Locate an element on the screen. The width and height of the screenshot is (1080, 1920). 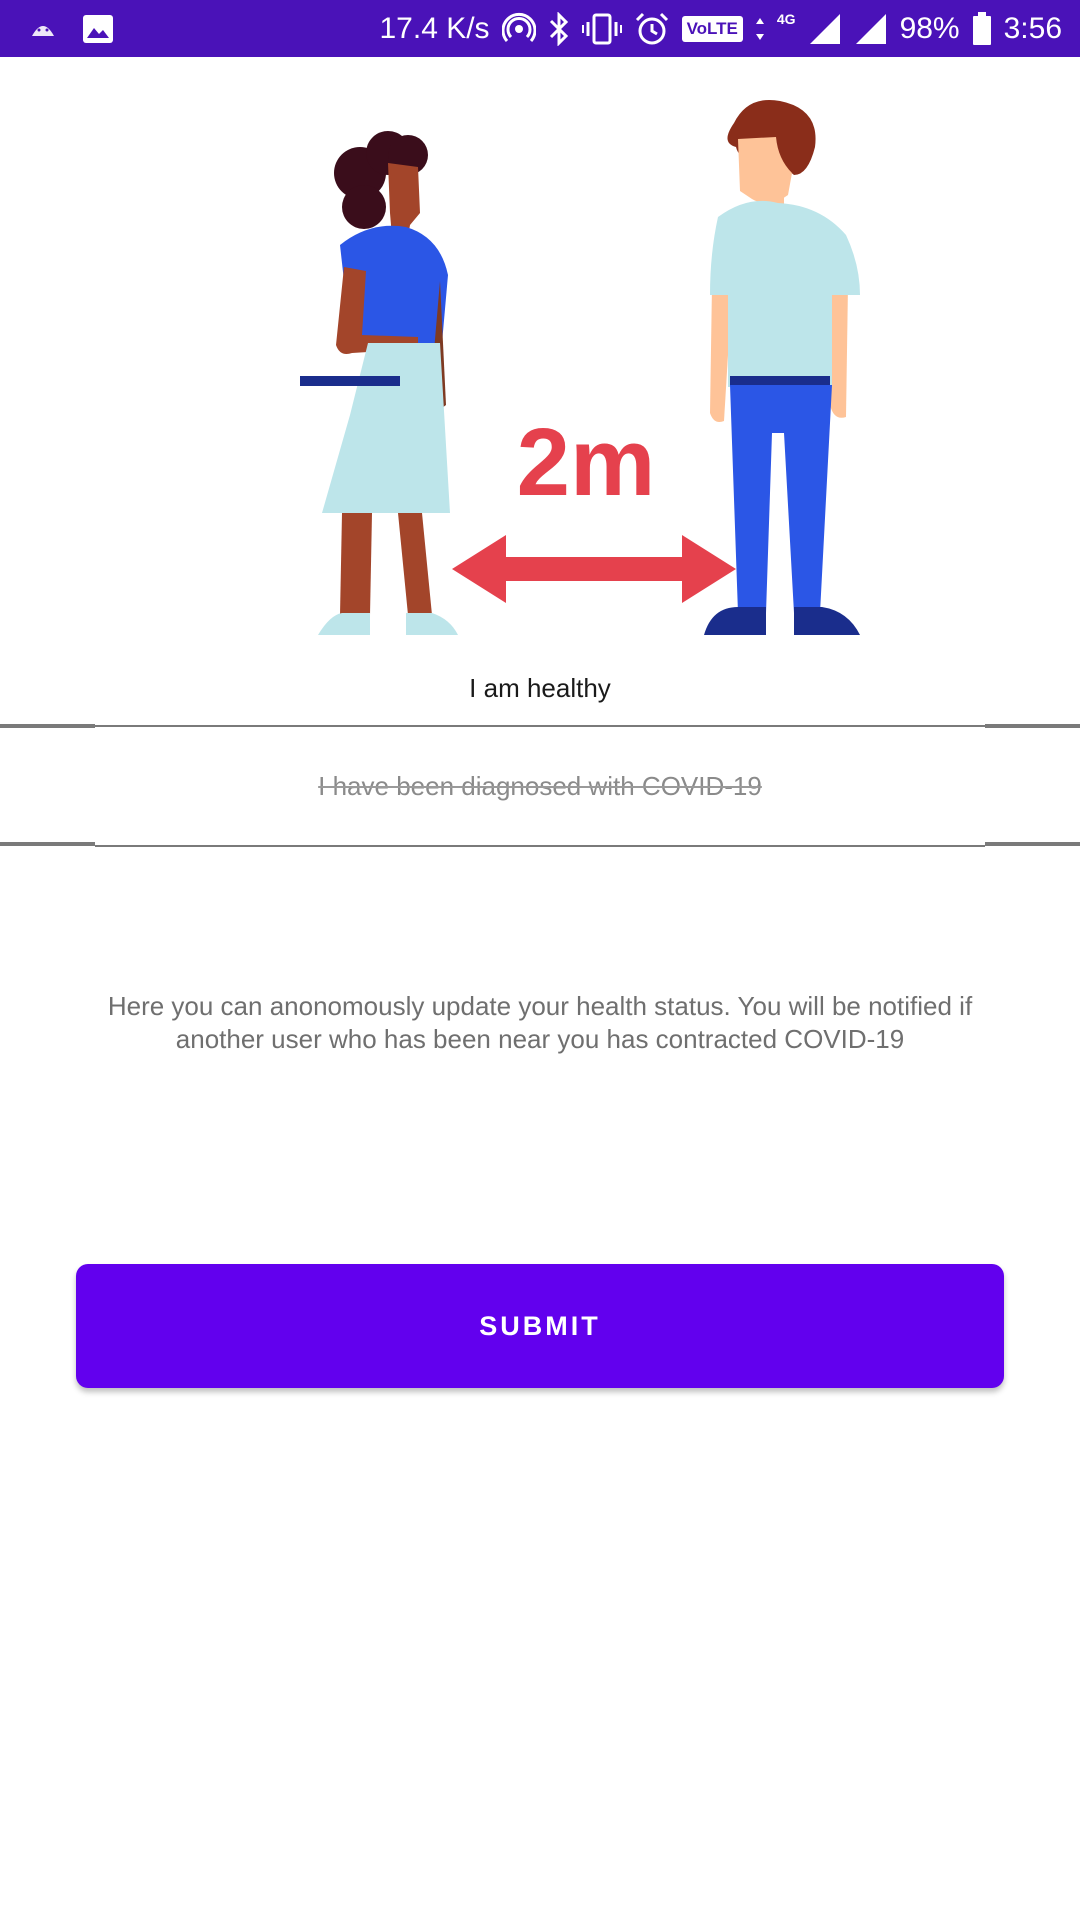
divider-top-right is located at coordinates (1032, 726).